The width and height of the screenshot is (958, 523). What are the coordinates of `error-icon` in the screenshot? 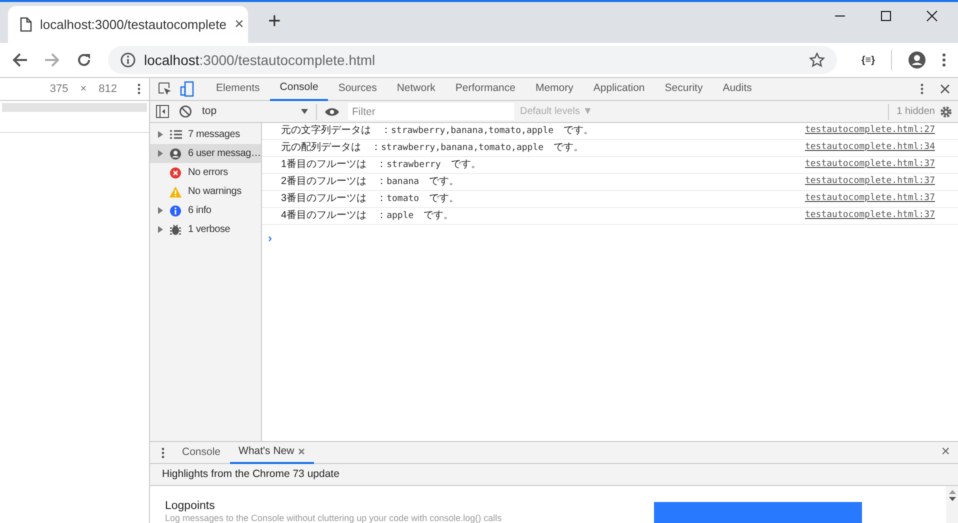 It's located at (175, 172).